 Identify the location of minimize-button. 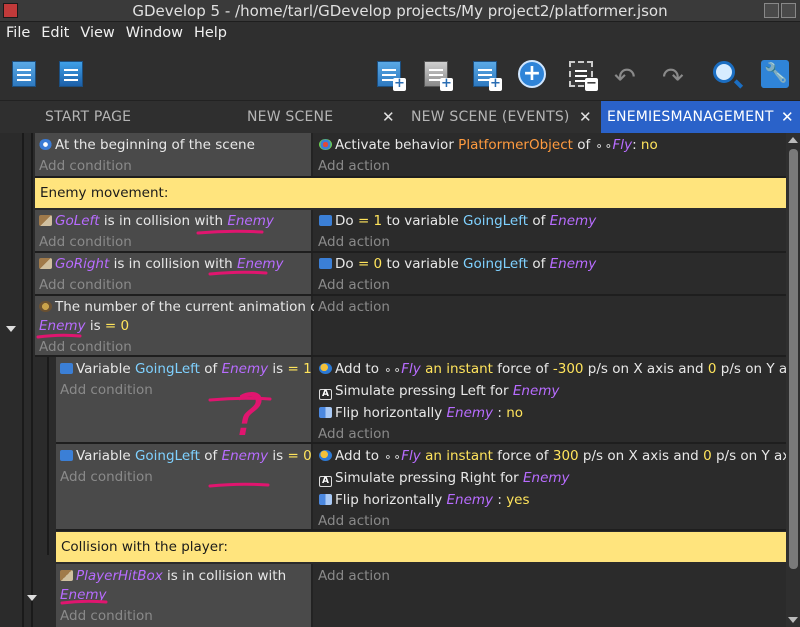
(771, 10).